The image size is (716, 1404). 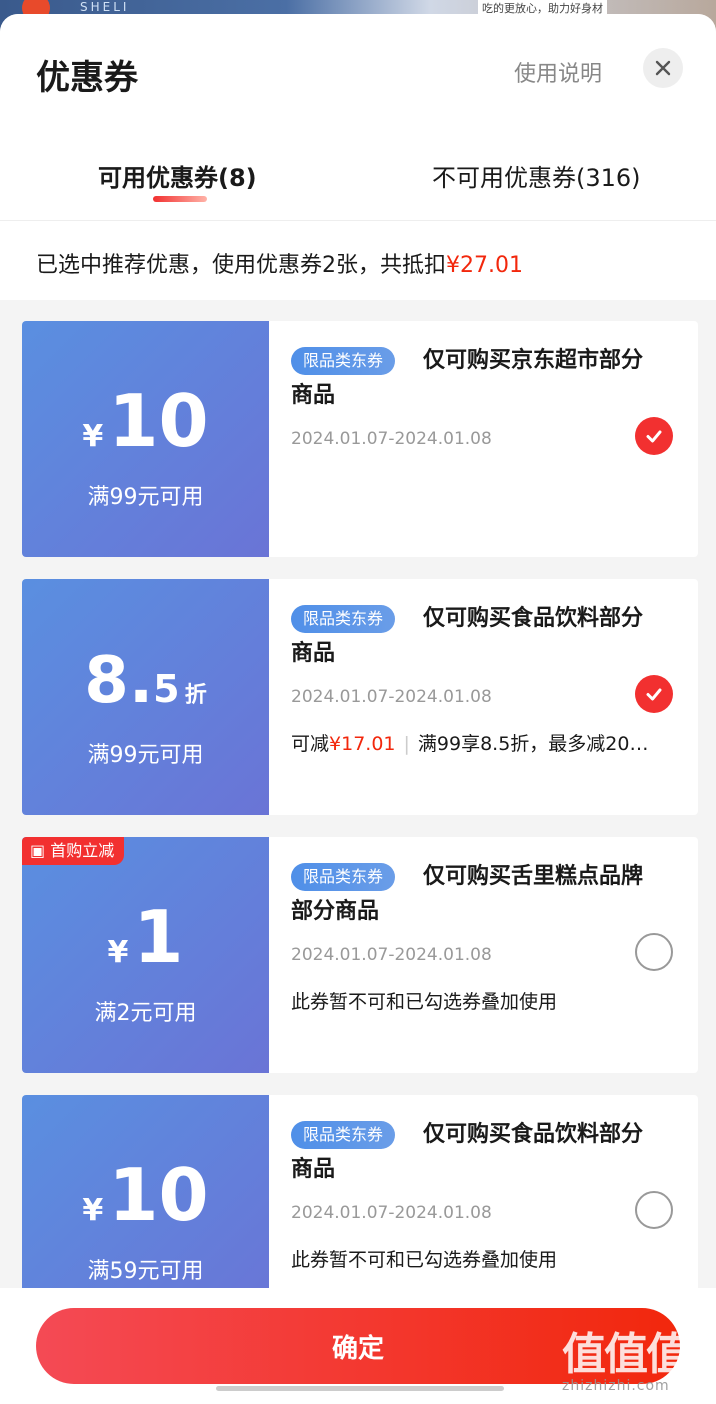 I want to click on badge-label: 首购立减, so click(x=82, y=850).